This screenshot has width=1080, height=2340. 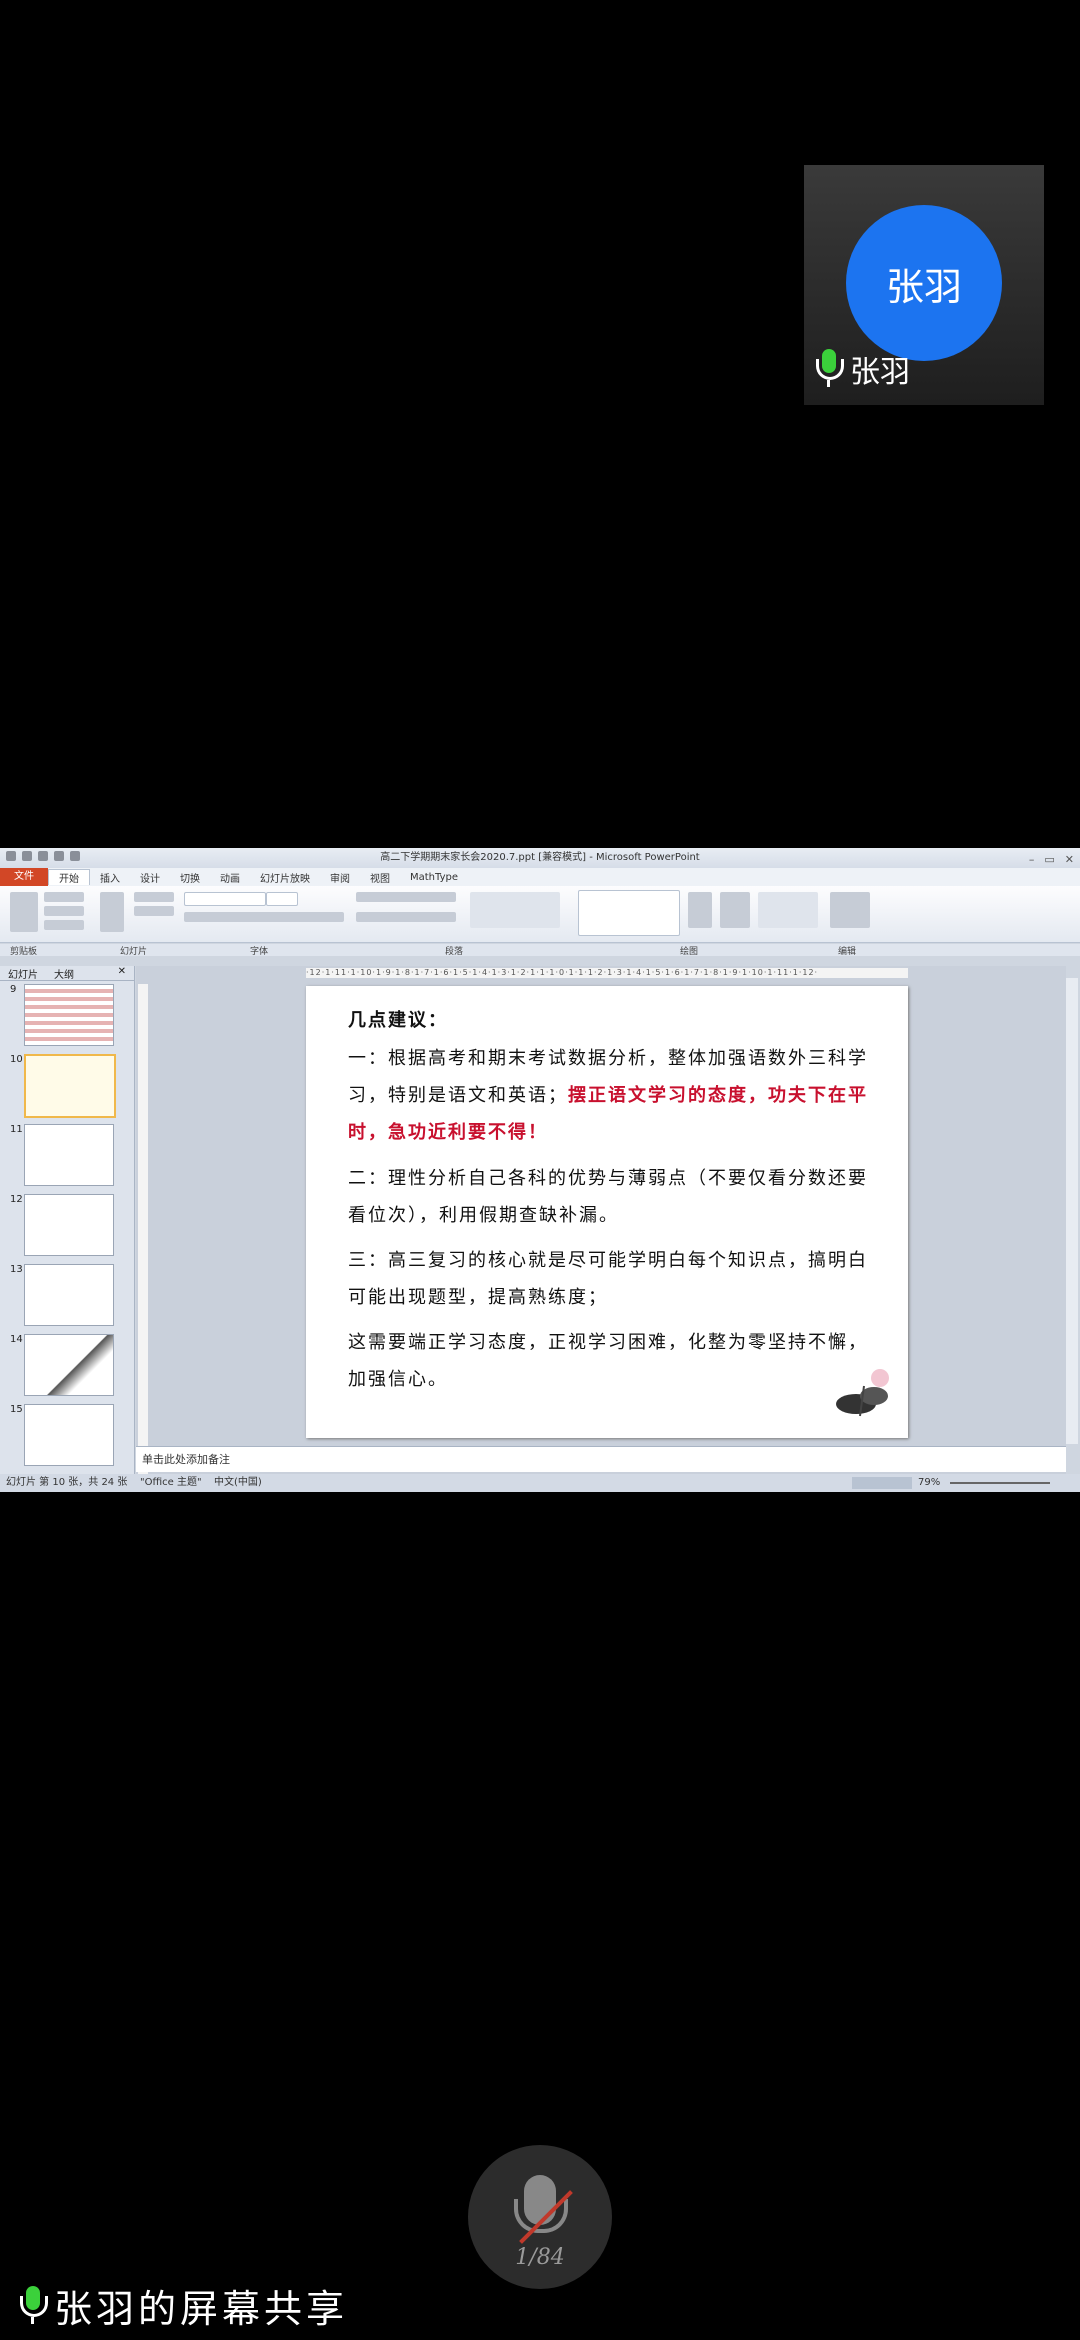 What do you see at coordinates (24, 877) in the screenshot?
I see `tab-file: 文件` at bounding box center [24, 877].